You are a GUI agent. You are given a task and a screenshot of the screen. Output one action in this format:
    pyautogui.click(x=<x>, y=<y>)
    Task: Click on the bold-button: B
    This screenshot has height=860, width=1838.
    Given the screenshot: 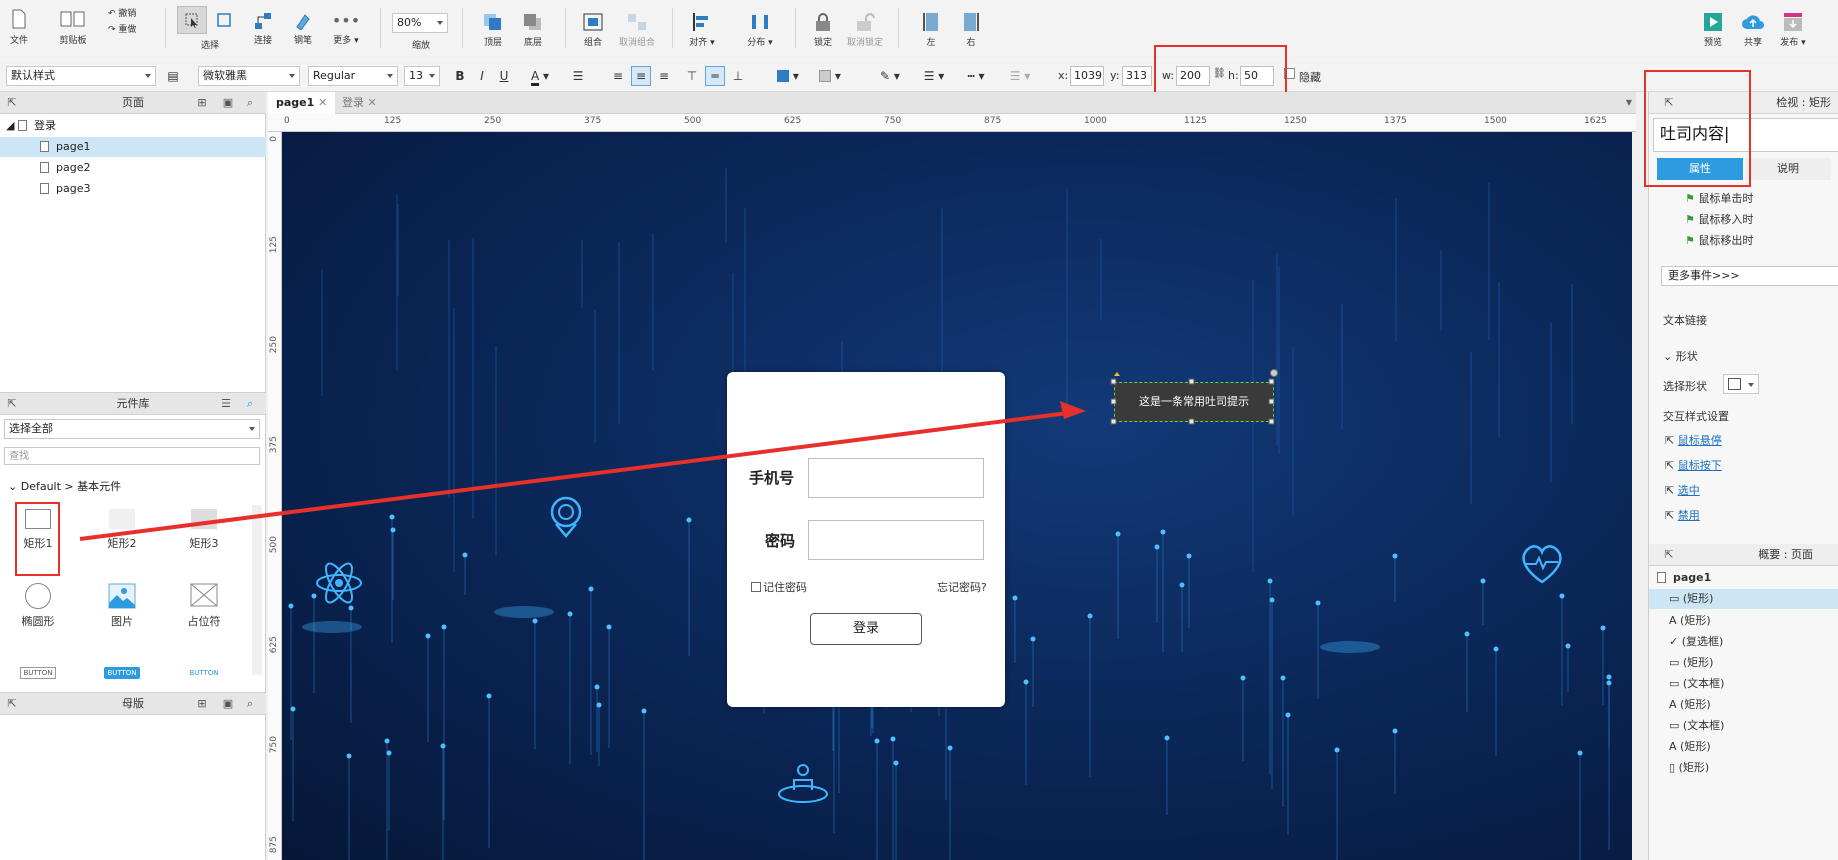 What is the action you would take?
    pyautogui.click(x=460, y=76)
    